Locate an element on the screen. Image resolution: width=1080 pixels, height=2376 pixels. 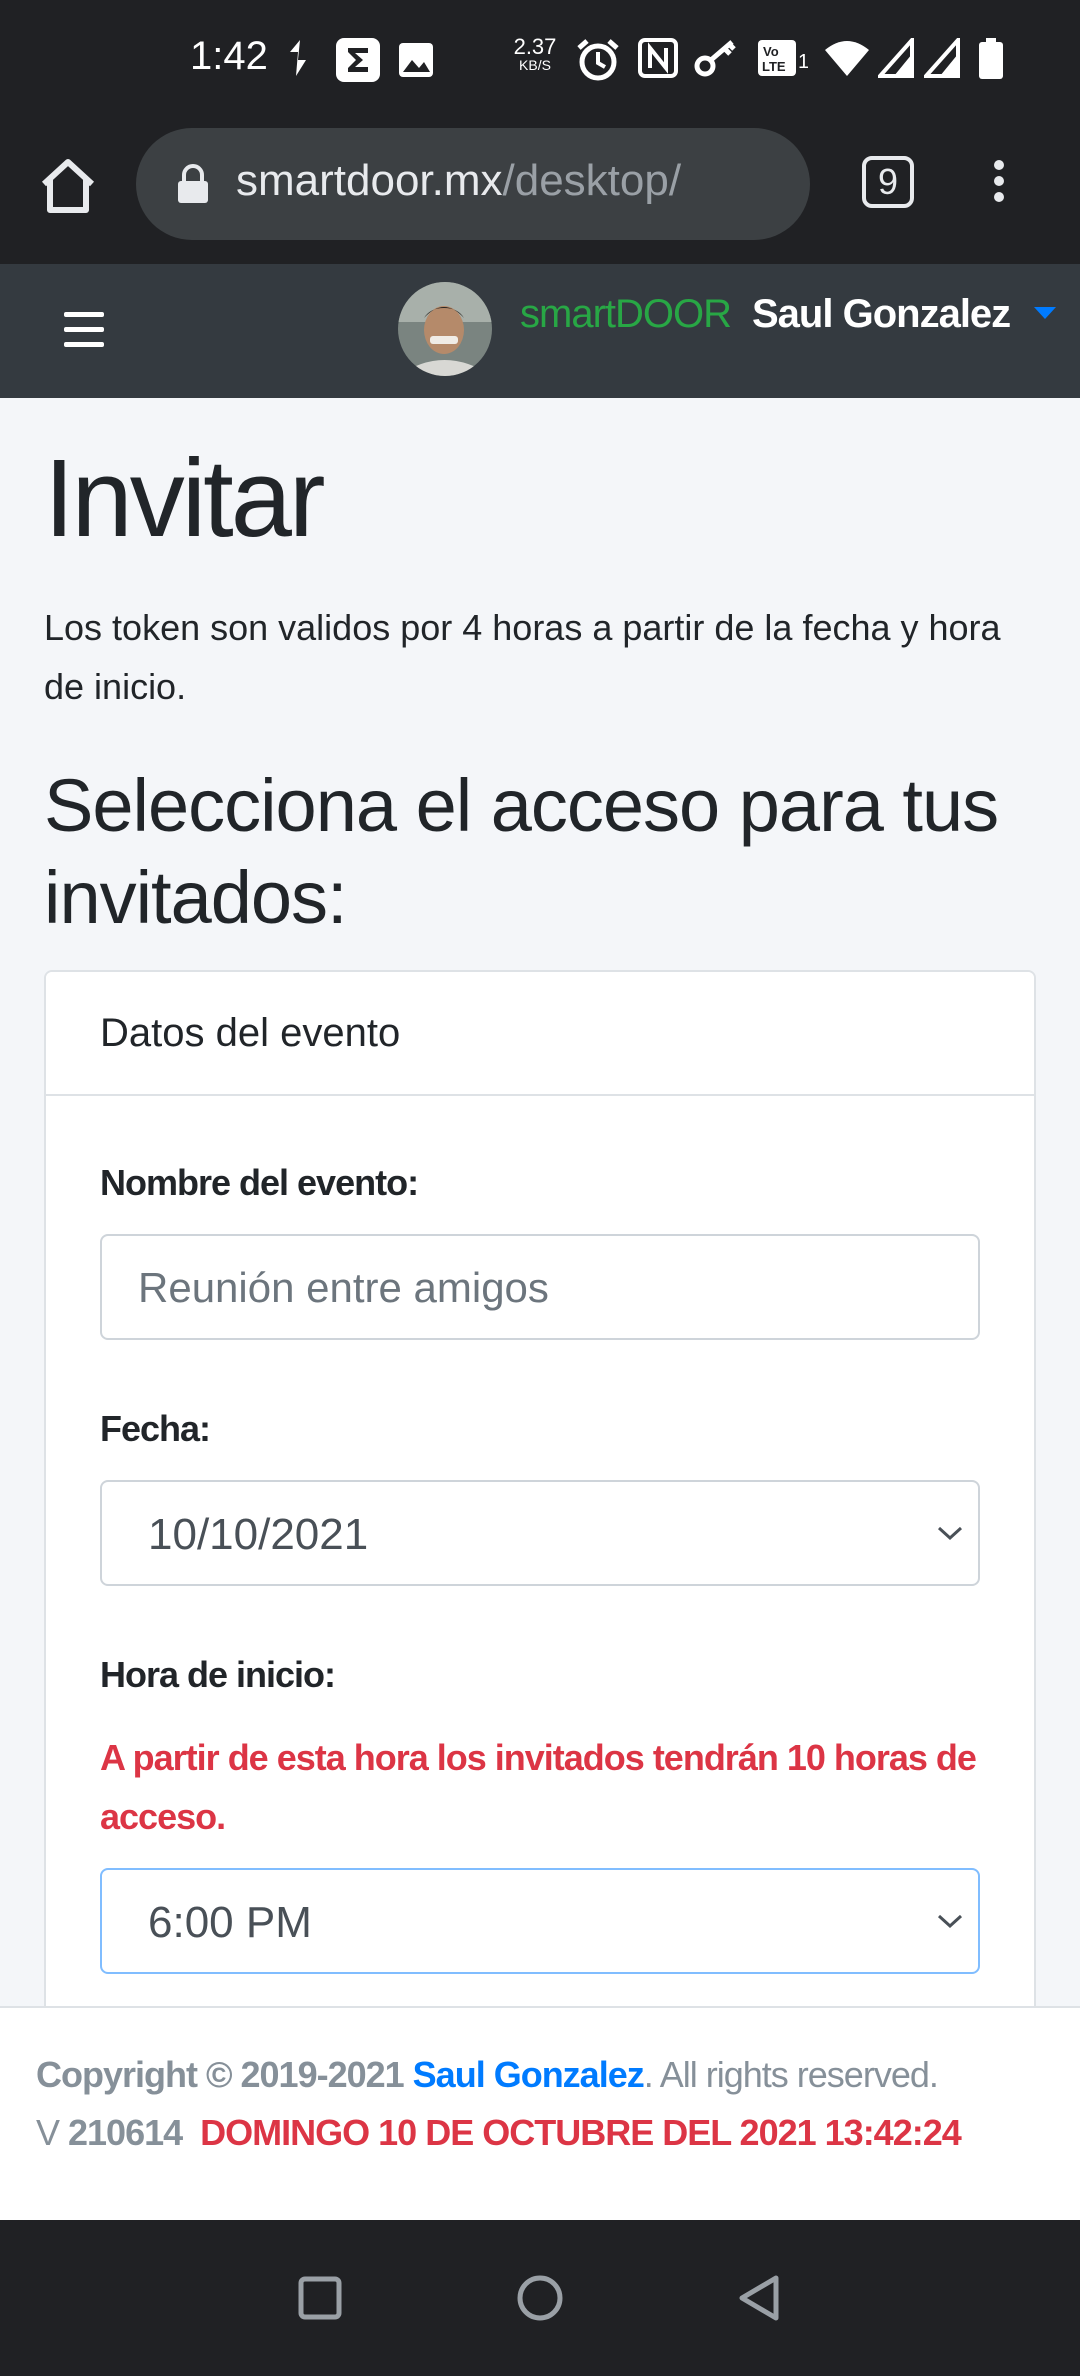
rights-text: . All rights reserved. is located at coordinates (791, 2074).